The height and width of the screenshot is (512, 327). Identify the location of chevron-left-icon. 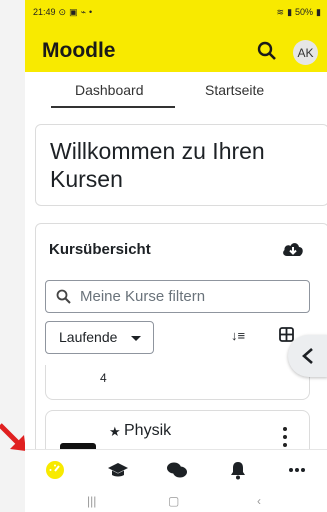
(307, 356).